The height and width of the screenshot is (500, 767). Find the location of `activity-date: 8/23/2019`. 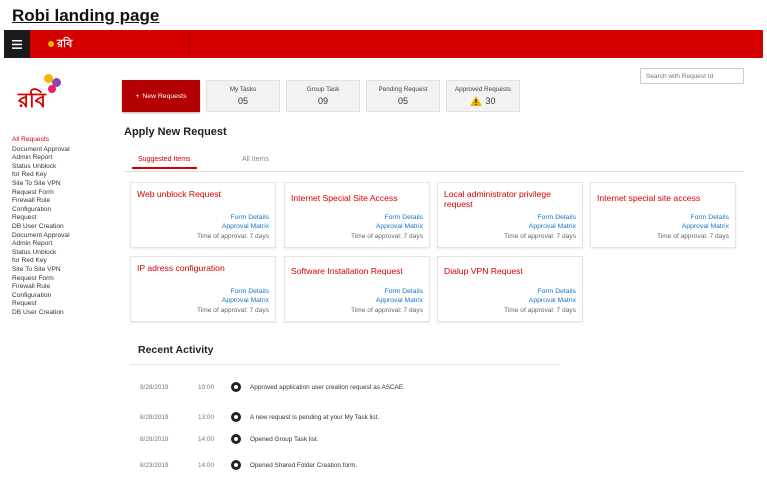

activity-date: 8/23/2019 is located at coordinates (154, 465).